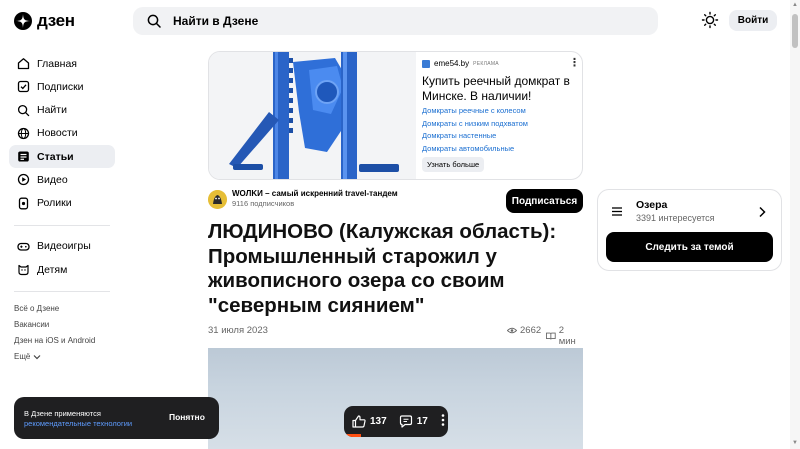 The height and width of the screenshot is (449, 800). What do you see at coordinates (23, 246) in the screenshot?
I see `gamepad-icon` at bounding box center [23, 246].